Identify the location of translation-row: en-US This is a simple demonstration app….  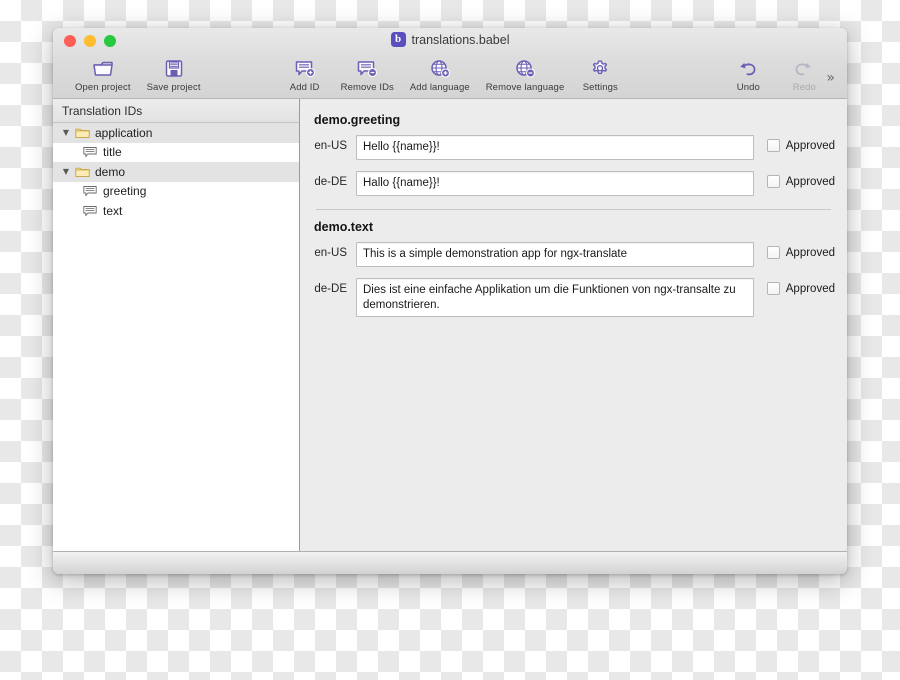
(573, 254).